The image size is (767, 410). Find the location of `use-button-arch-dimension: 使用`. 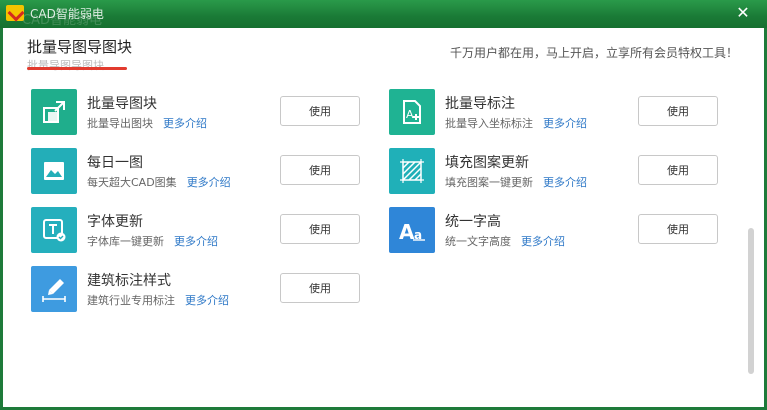

use-button-arch-dimension: 使用 is located at coordinates (320, 288).